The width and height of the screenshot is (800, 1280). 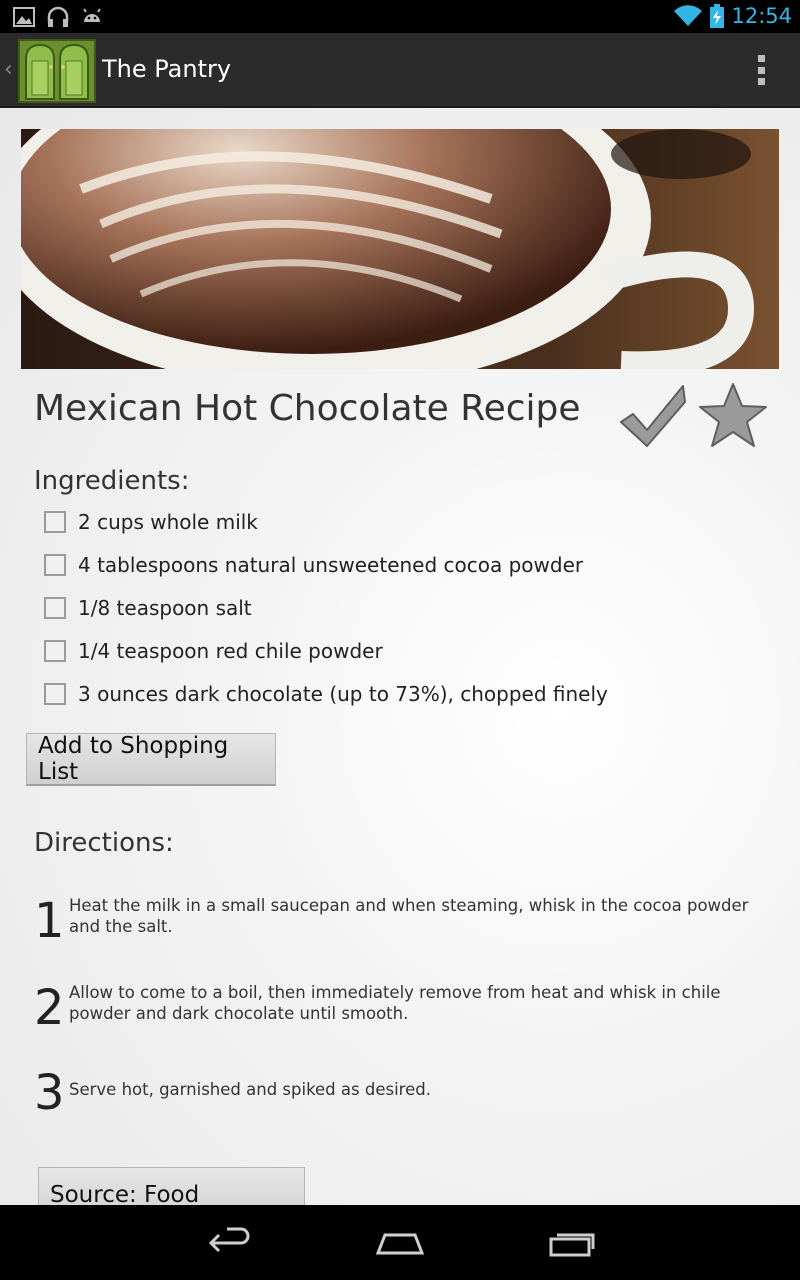 What do you see at coordinates (653, 415) in the screenshot?
I see `checkmark-icon` at bounding box center [653, 415].